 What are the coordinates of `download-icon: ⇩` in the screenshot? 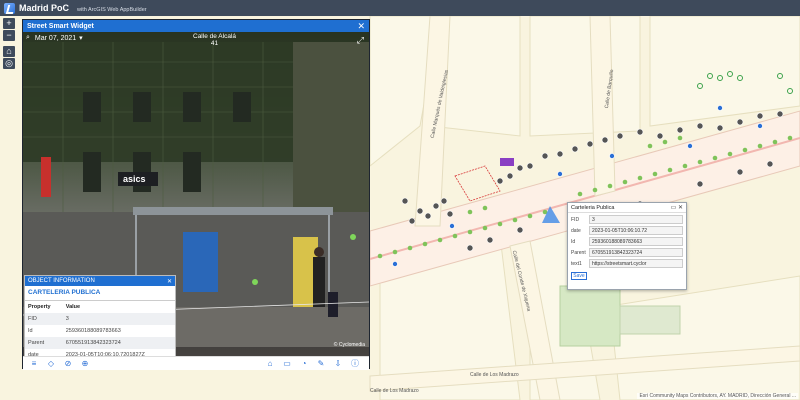 It's located at (338, 364).